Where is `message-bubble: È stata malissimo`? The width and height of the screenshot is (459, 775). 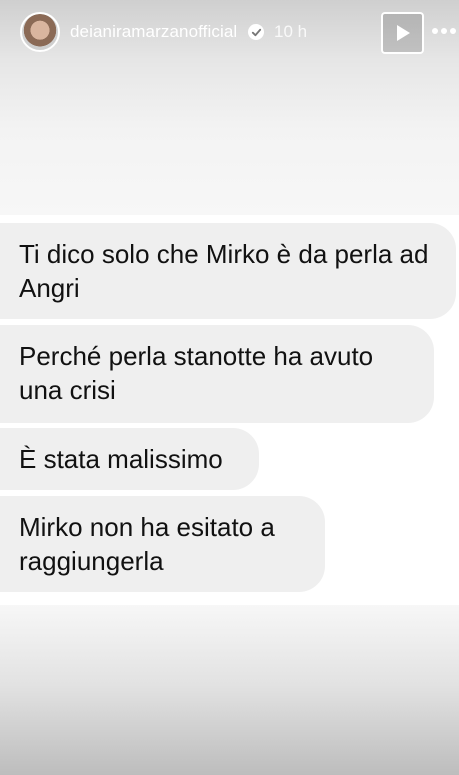 message-bubble: È stata malissimo is located at coordinates (129, 459).